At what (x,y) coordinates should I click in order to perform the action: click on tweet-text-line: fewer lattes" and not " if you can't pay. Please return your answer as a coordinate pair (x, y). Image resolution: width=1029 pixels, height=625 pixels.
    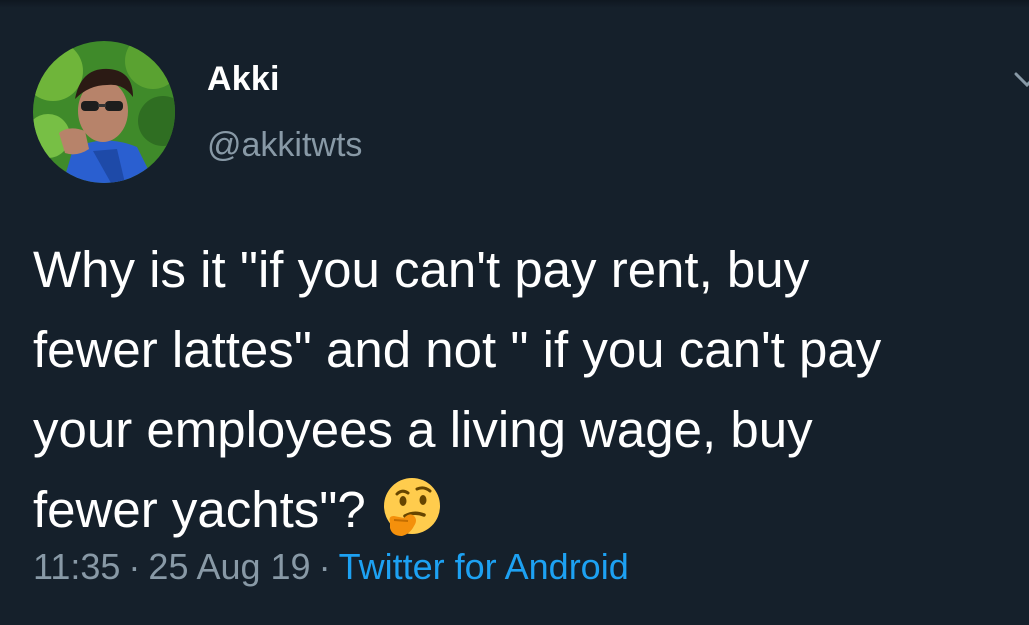
    Looking at the image, I should click on (457, 349).